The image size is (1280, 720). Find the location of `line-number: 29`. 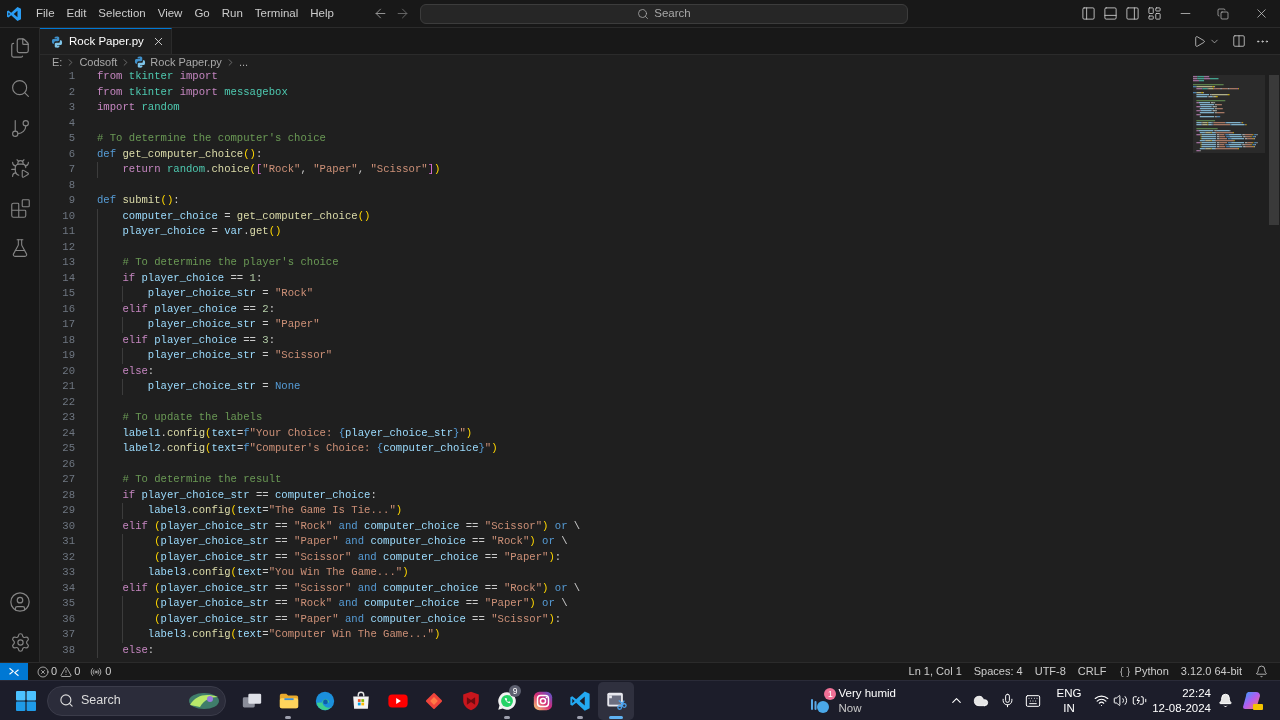

line-number: 29 is located at coordinates (68, 510).